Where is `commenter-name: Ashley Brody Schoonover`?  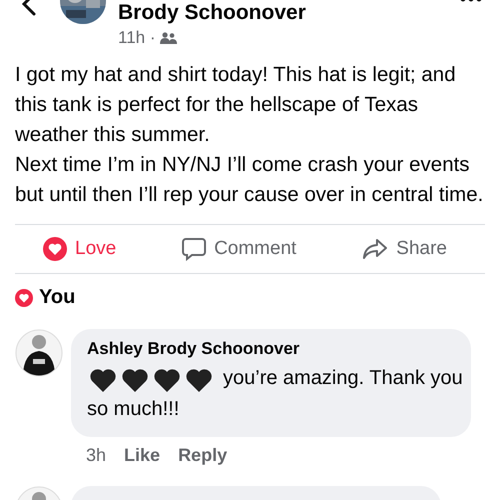
commenter-name: Ashley Brody Schoonover is located at coordinates (271, 349).